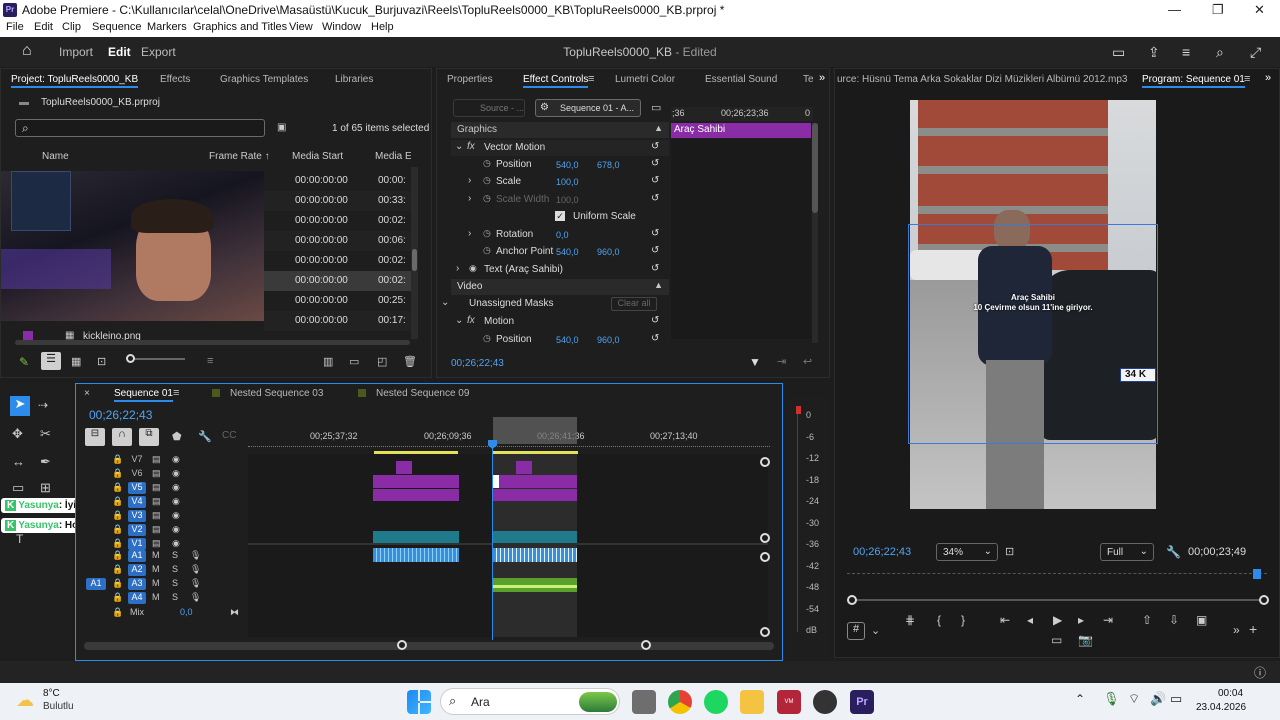 Image resolution: width=1280 pixels, height=720 pixels. I want to click on razor-tool-icon: ✂, so click(45, 434).